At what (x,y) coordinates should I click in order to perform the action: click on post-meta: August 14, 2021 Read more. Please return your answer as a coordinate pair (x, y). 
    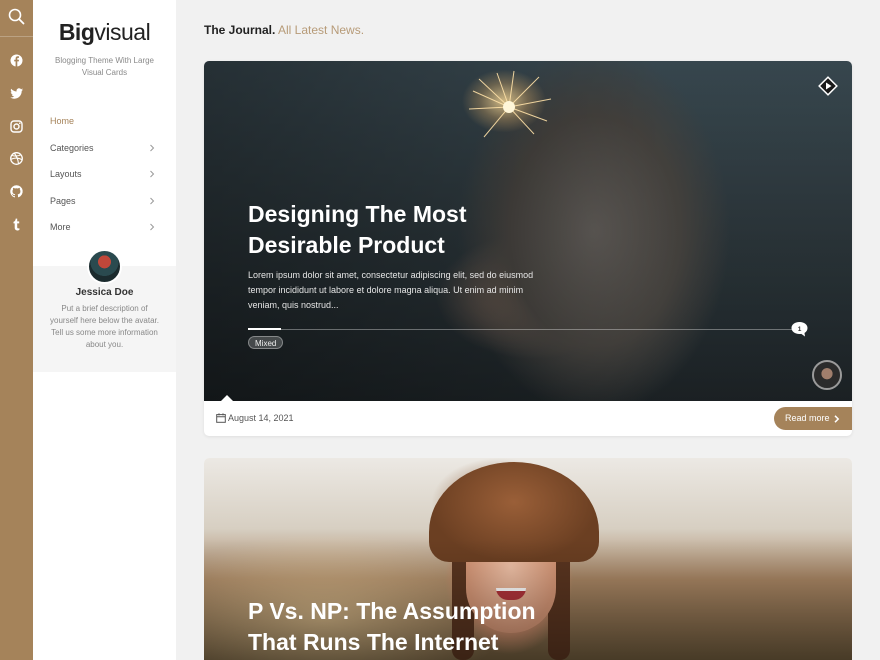
    Looking at the image, I should click on (528, 418).